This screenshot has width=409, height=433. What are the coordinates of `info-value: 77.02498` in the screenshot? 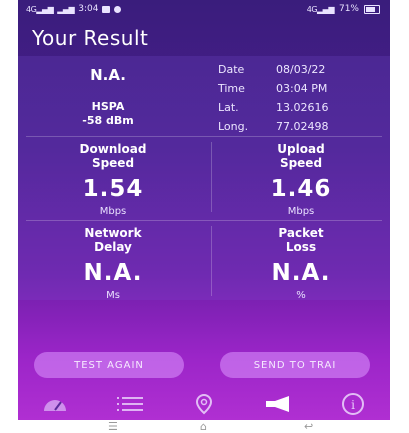 It's located at (302, 126).